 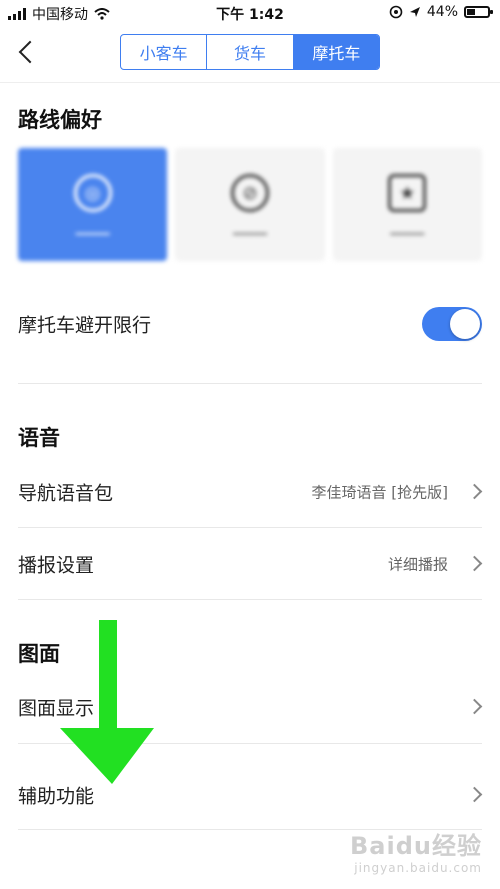 I want to click on green-down-arrow-icon, so click(x=107, y=702).